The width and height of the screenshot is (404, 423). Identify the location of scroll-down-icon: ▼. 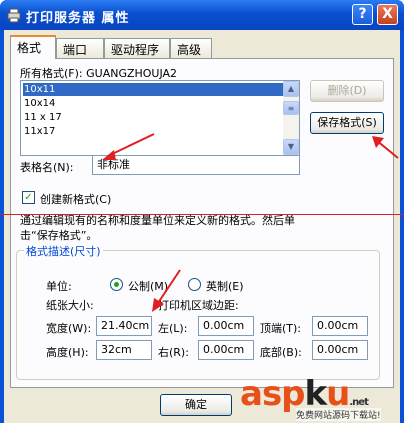
(291, 147).